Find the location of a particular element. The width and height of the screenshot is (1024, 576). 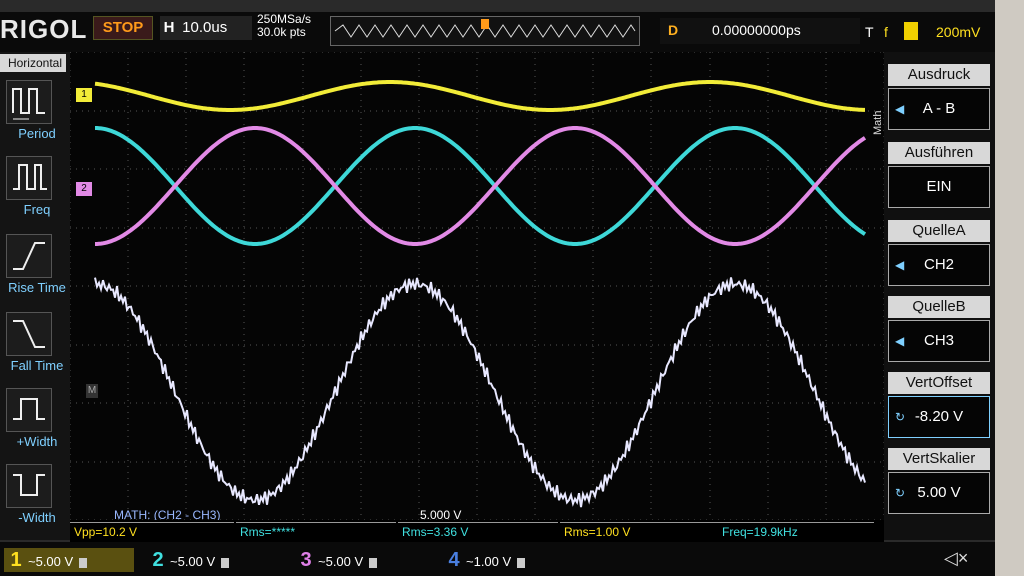

speaker-muted-icon: ◁× is located at coordinates (956, 558).